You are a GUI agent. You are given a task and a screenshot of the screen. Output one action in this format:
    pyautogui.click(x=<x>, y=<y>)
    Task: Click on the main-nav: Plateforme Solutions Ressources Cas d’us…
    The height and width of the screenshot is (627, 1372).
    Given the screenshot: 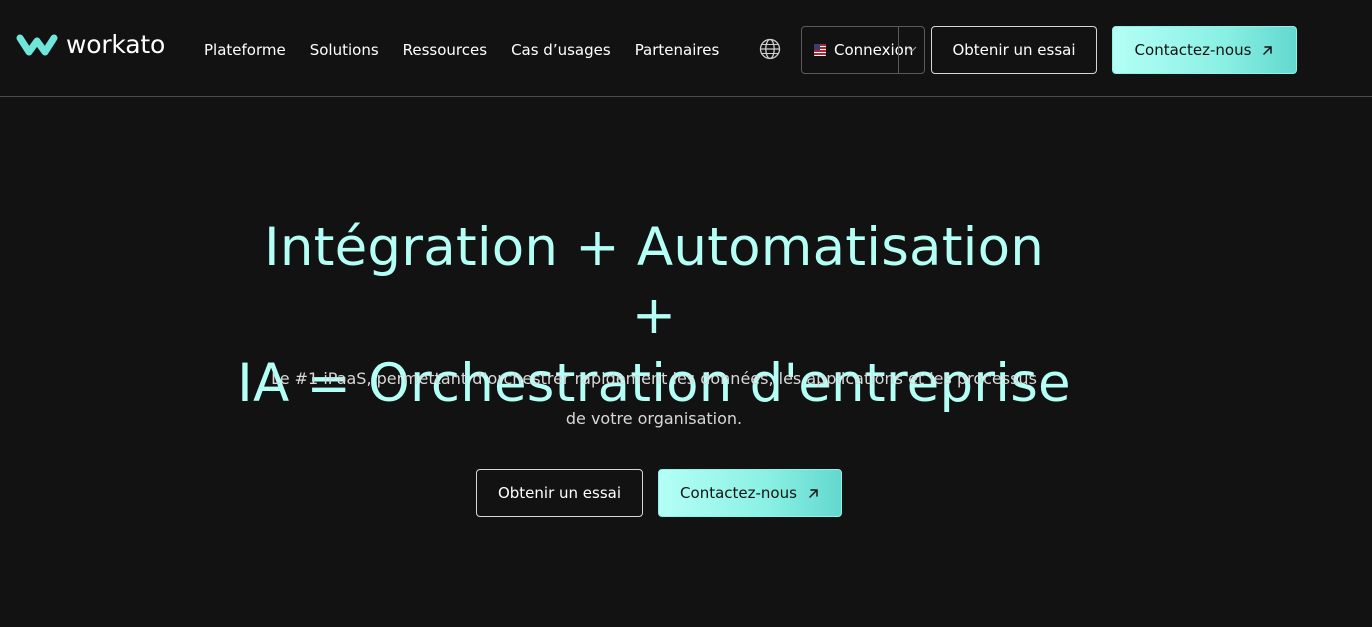 What is the action you would take?
    pyautogui.click(x=473, y=50)
    